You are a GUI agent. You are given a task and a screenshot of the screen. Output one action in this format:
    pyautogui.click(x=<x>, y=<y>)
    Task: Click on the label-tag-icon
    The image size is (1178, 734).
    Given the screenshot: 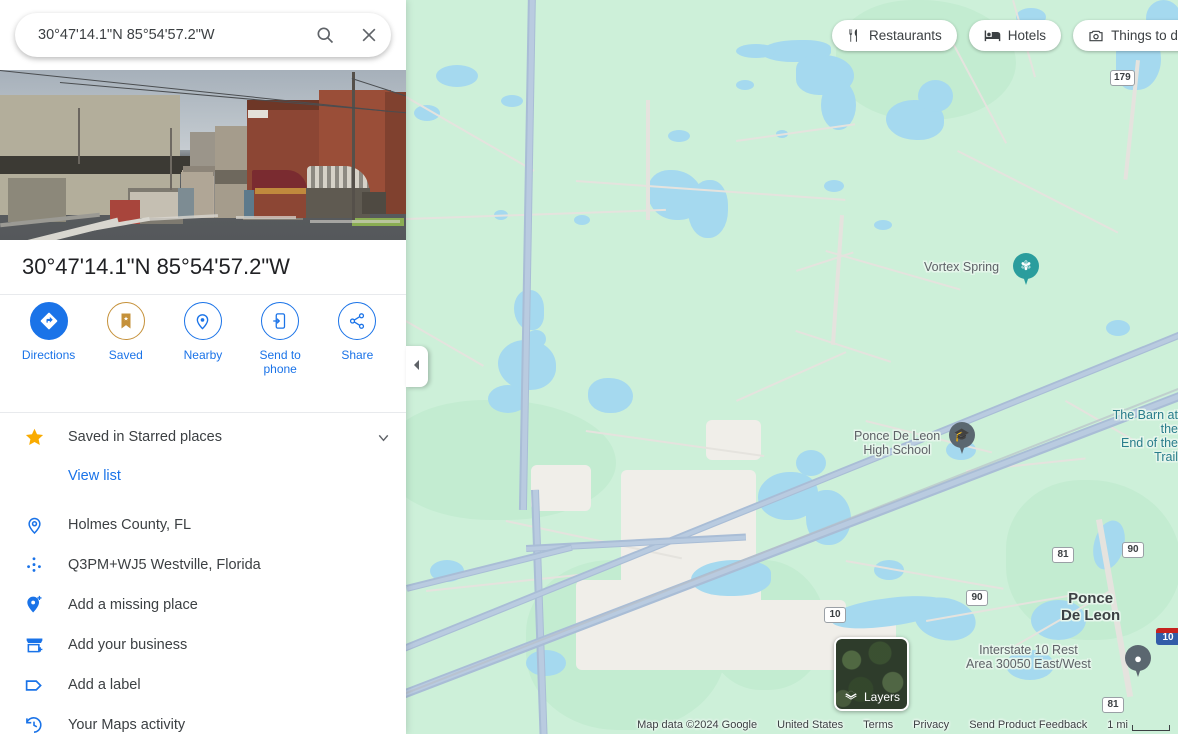 What is the action you would take?
    pyautogui.click(x=34, y=685)
    